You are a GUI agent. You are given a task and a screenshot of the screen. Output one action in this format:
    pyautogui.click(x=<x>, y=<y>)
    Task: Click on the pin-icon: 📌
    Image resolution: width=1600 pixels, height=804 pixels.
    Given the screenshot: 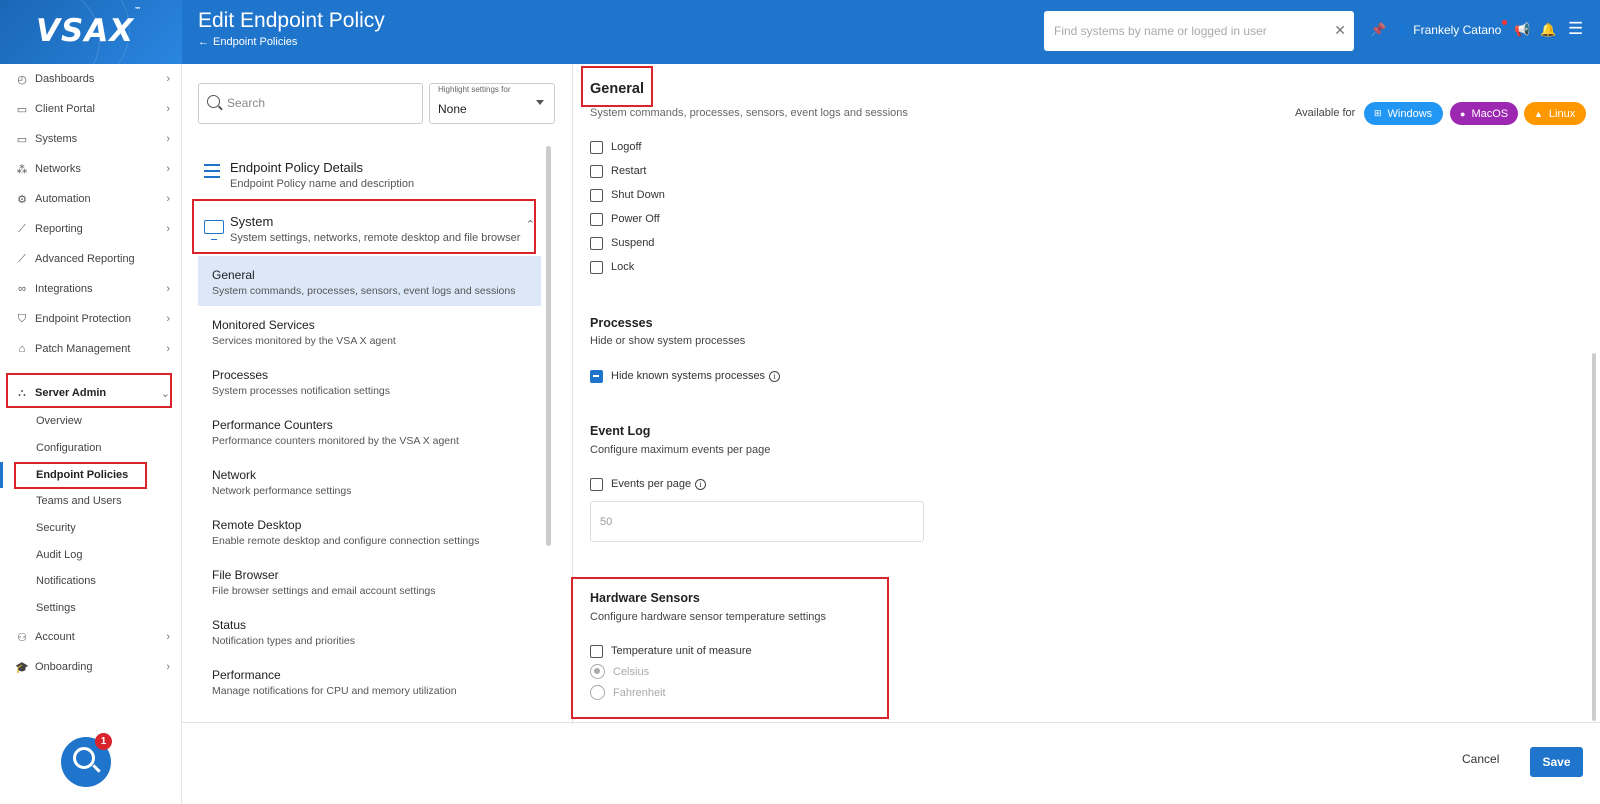 What is the action you would take?
    pyautogui.click(x=1378, y=30)
    